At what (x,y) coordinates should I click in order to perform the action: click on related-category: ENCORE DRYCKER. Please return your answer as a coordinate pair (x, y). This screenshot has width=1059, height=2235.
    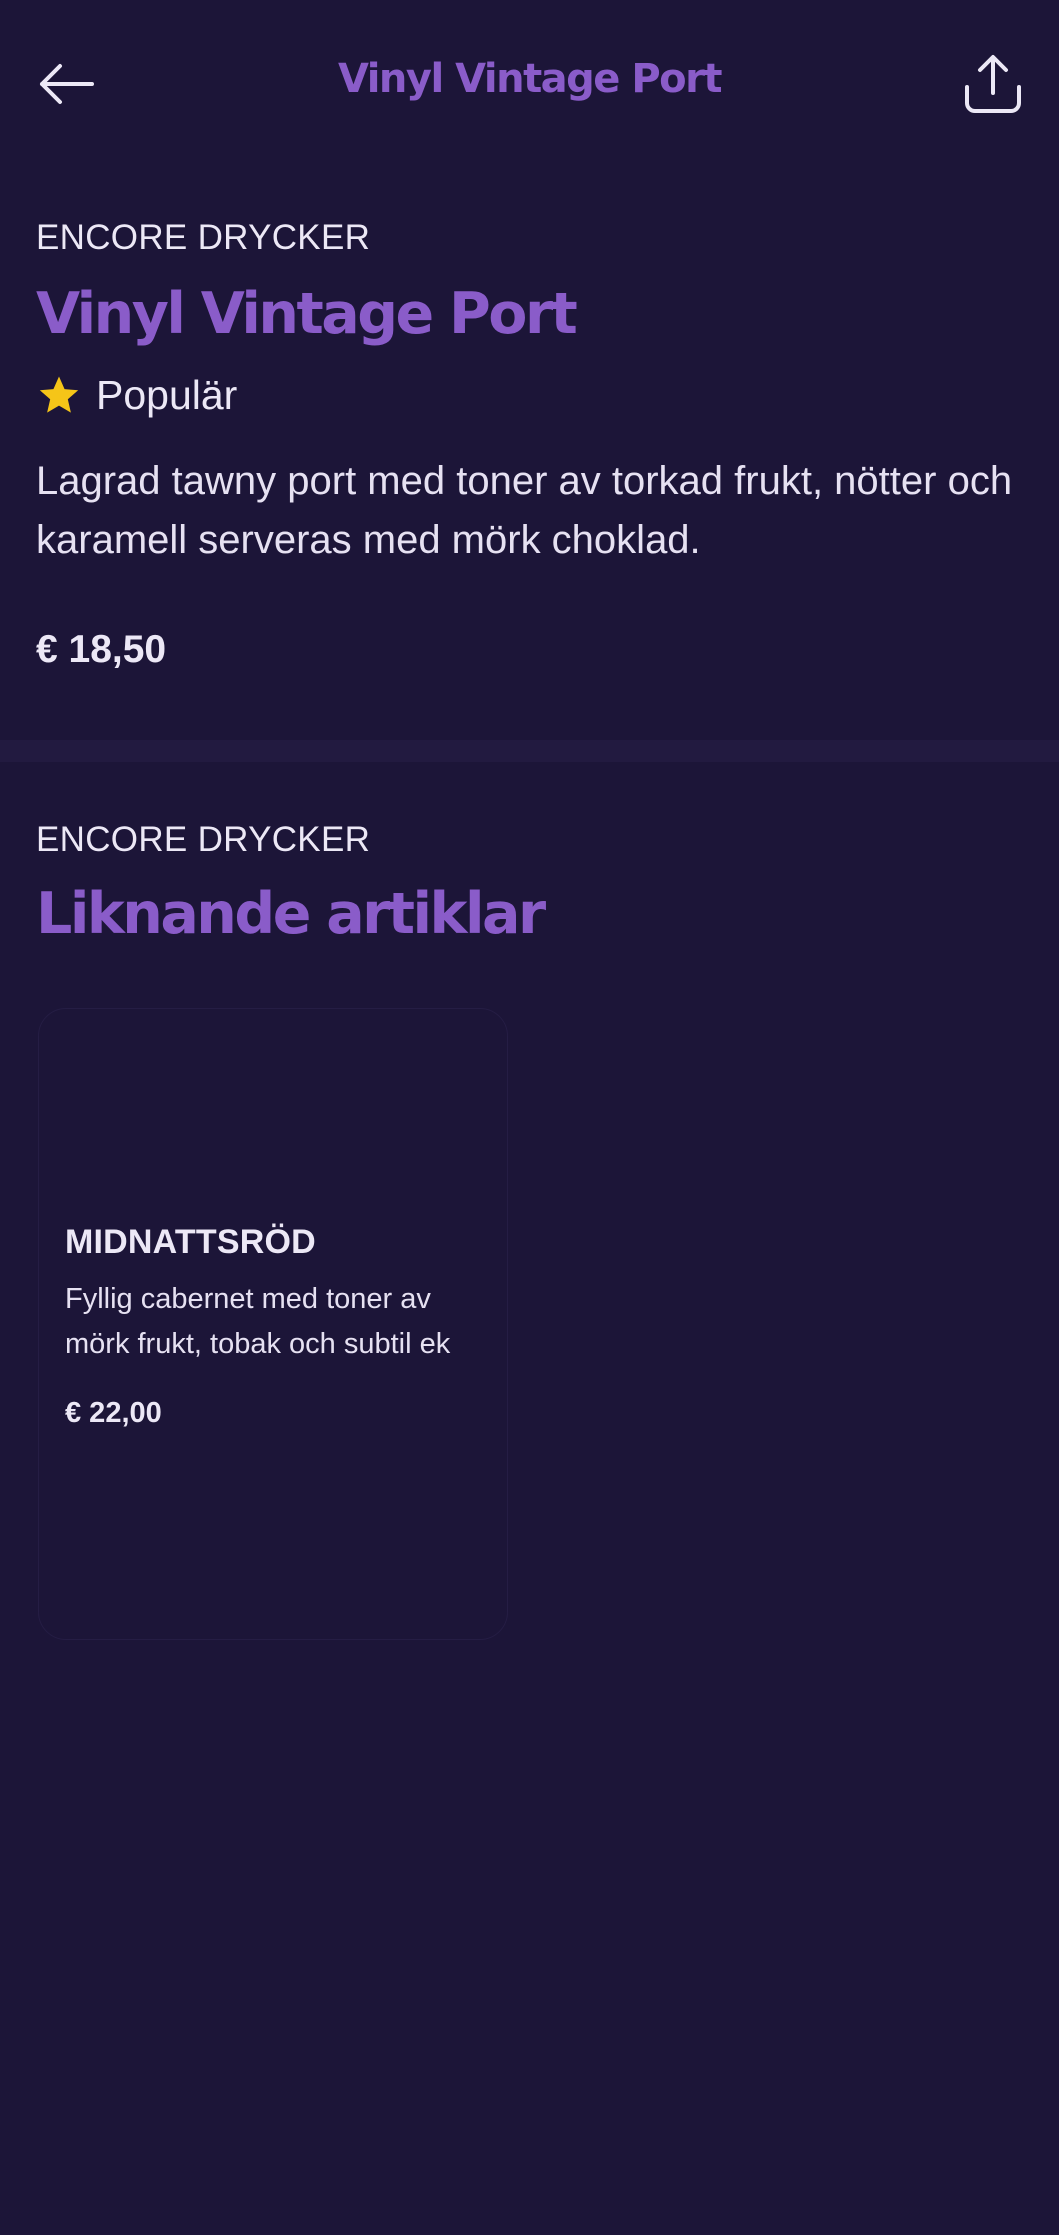
    Looking at the image, I should click on (203, 839).